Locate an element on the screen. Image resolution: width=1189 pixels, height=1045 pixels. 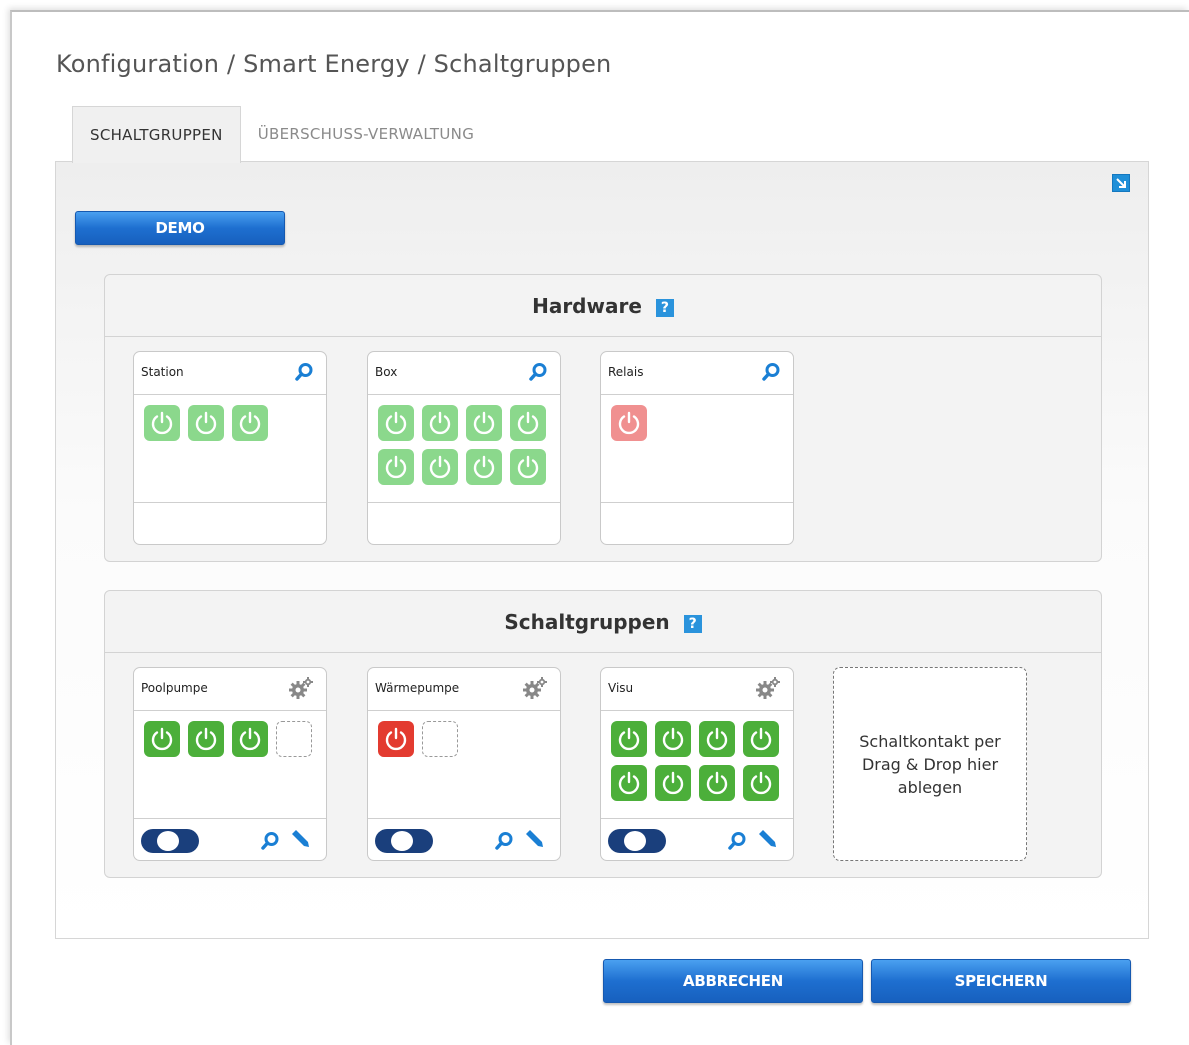
card-title: Poolpumpe is located at coordinates (174, 688).